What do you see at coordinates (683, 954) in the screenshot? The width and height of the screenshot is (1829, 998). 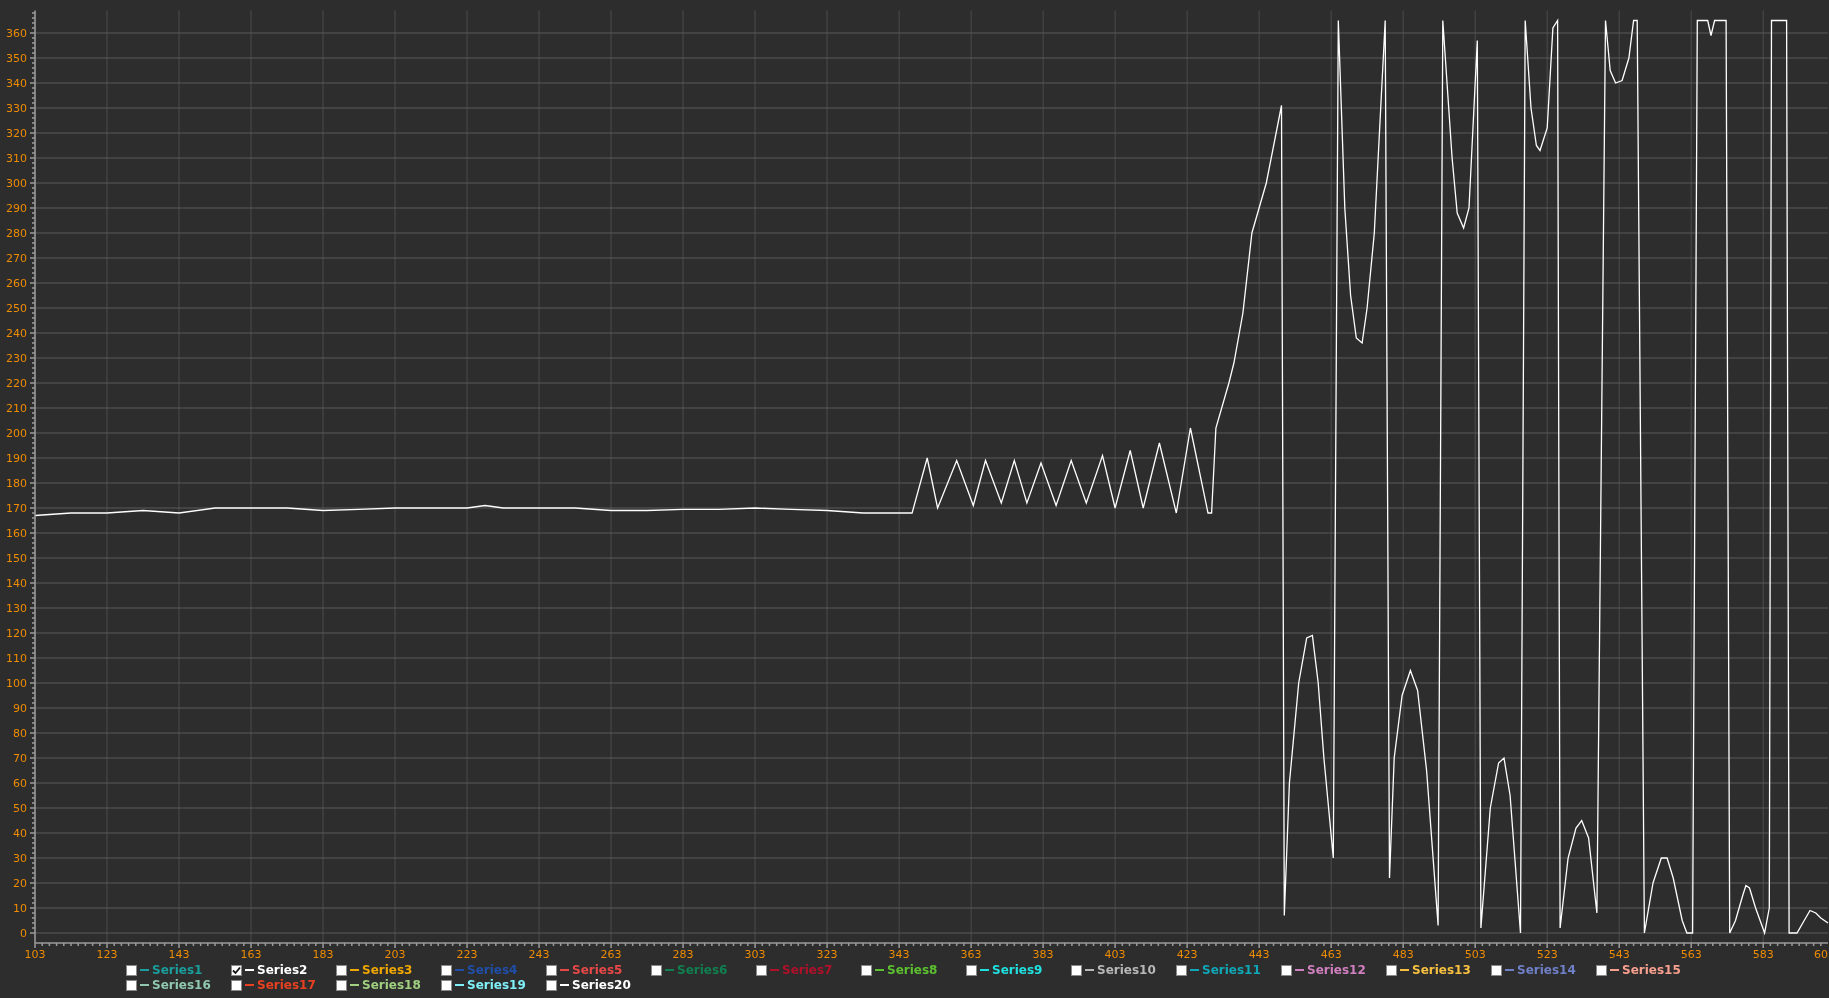 I see `x-tick-label: 283` at bounding box center [683, 954].